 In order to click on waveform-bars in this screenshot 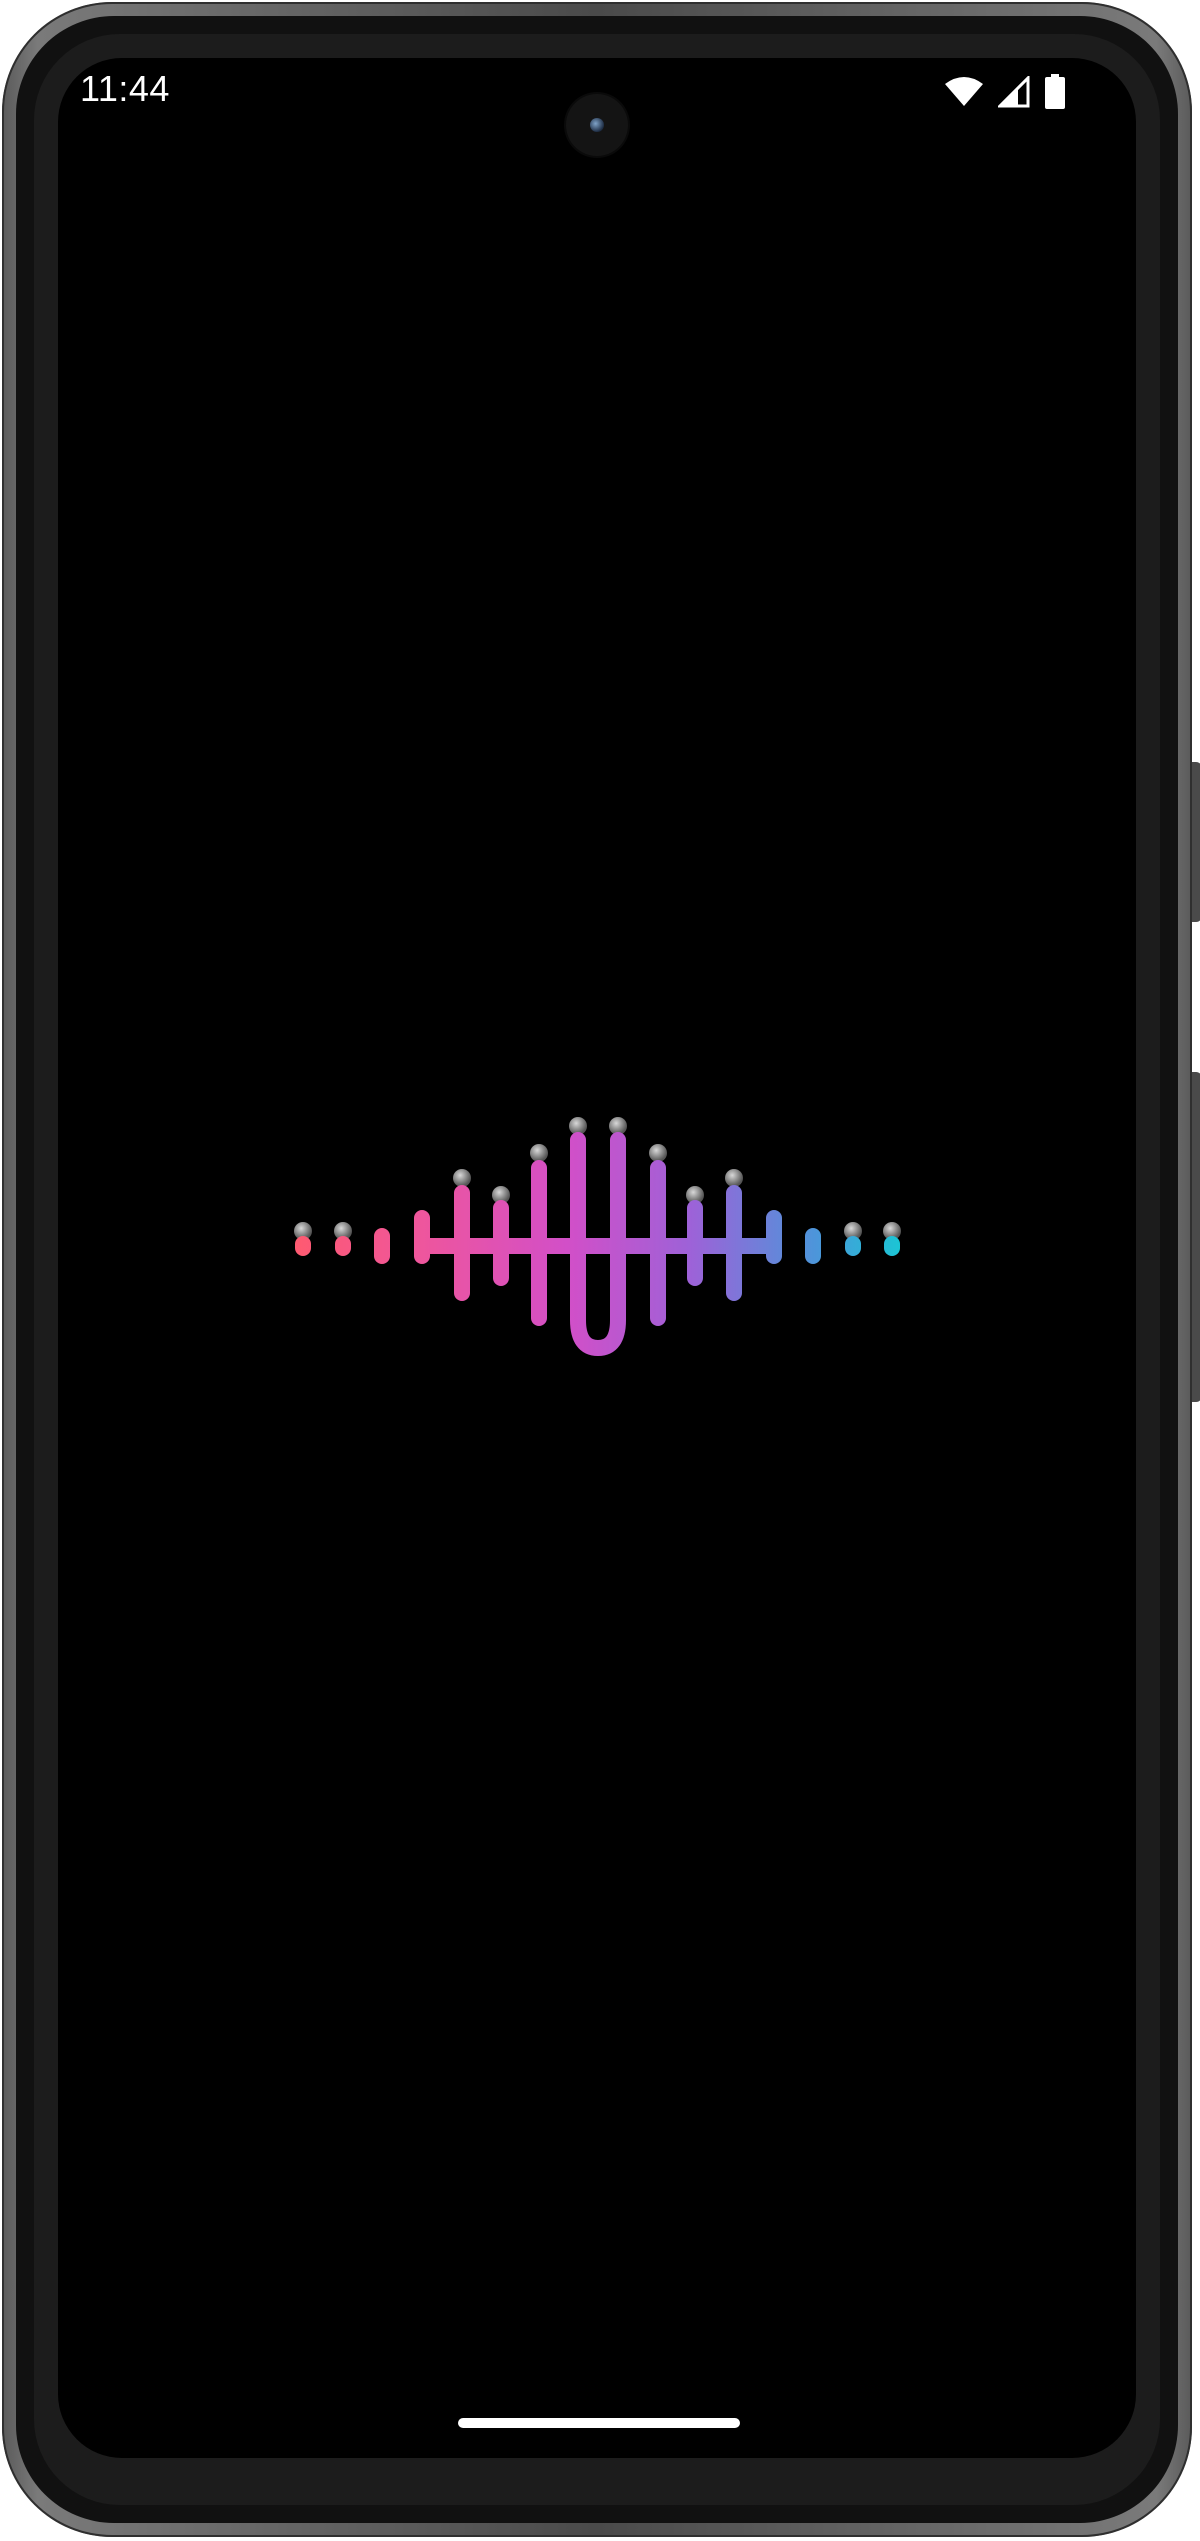, I will do `click(597, 1244)`.